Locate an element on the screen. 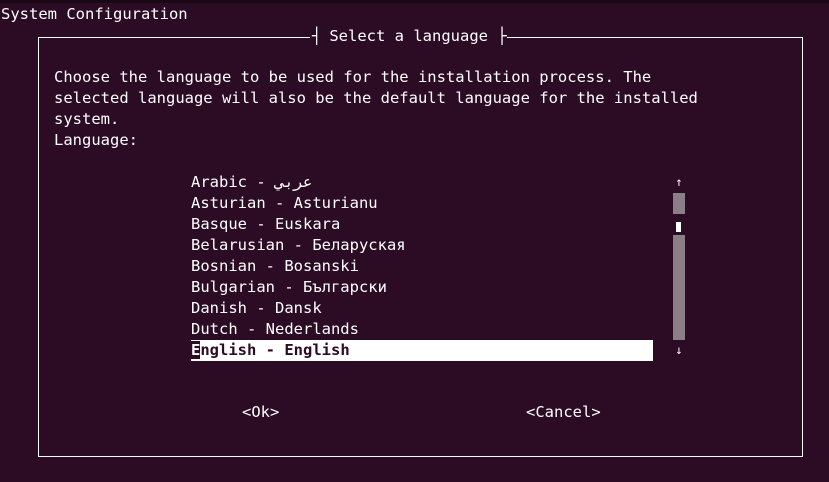 This screenshot has width=829, height=482. language-option: Basque - Euskara is located at coordinates (422, 224).